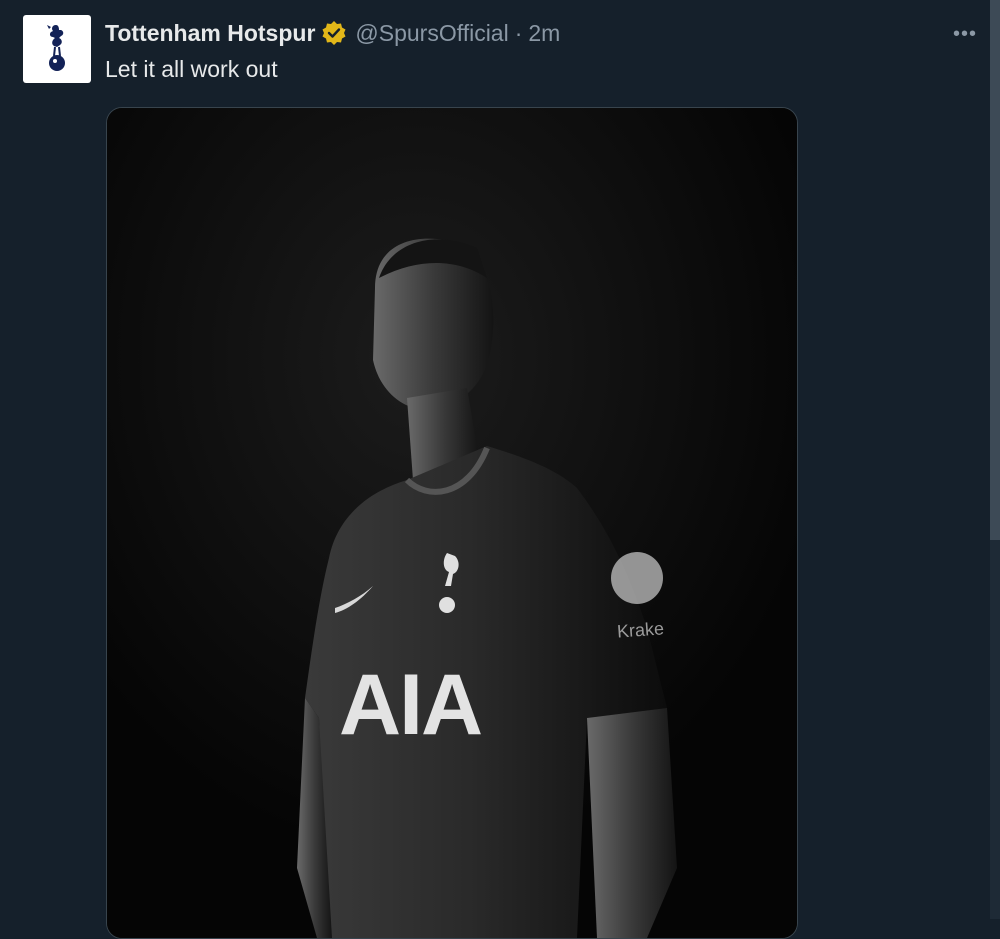 This screenshot has width=1000, height=939. Describe the element at coordinates (191, 69) in the screenshot. I see `tweet-text: Let it all work out` at that location.